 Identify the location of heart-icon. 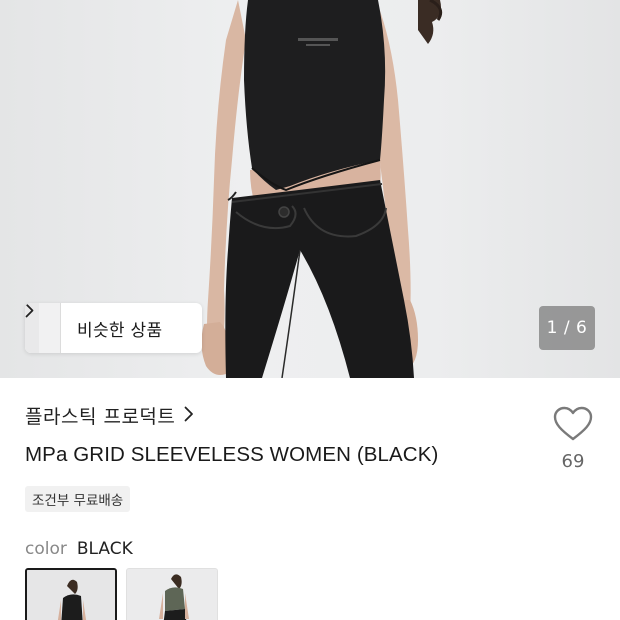
(573, 426).